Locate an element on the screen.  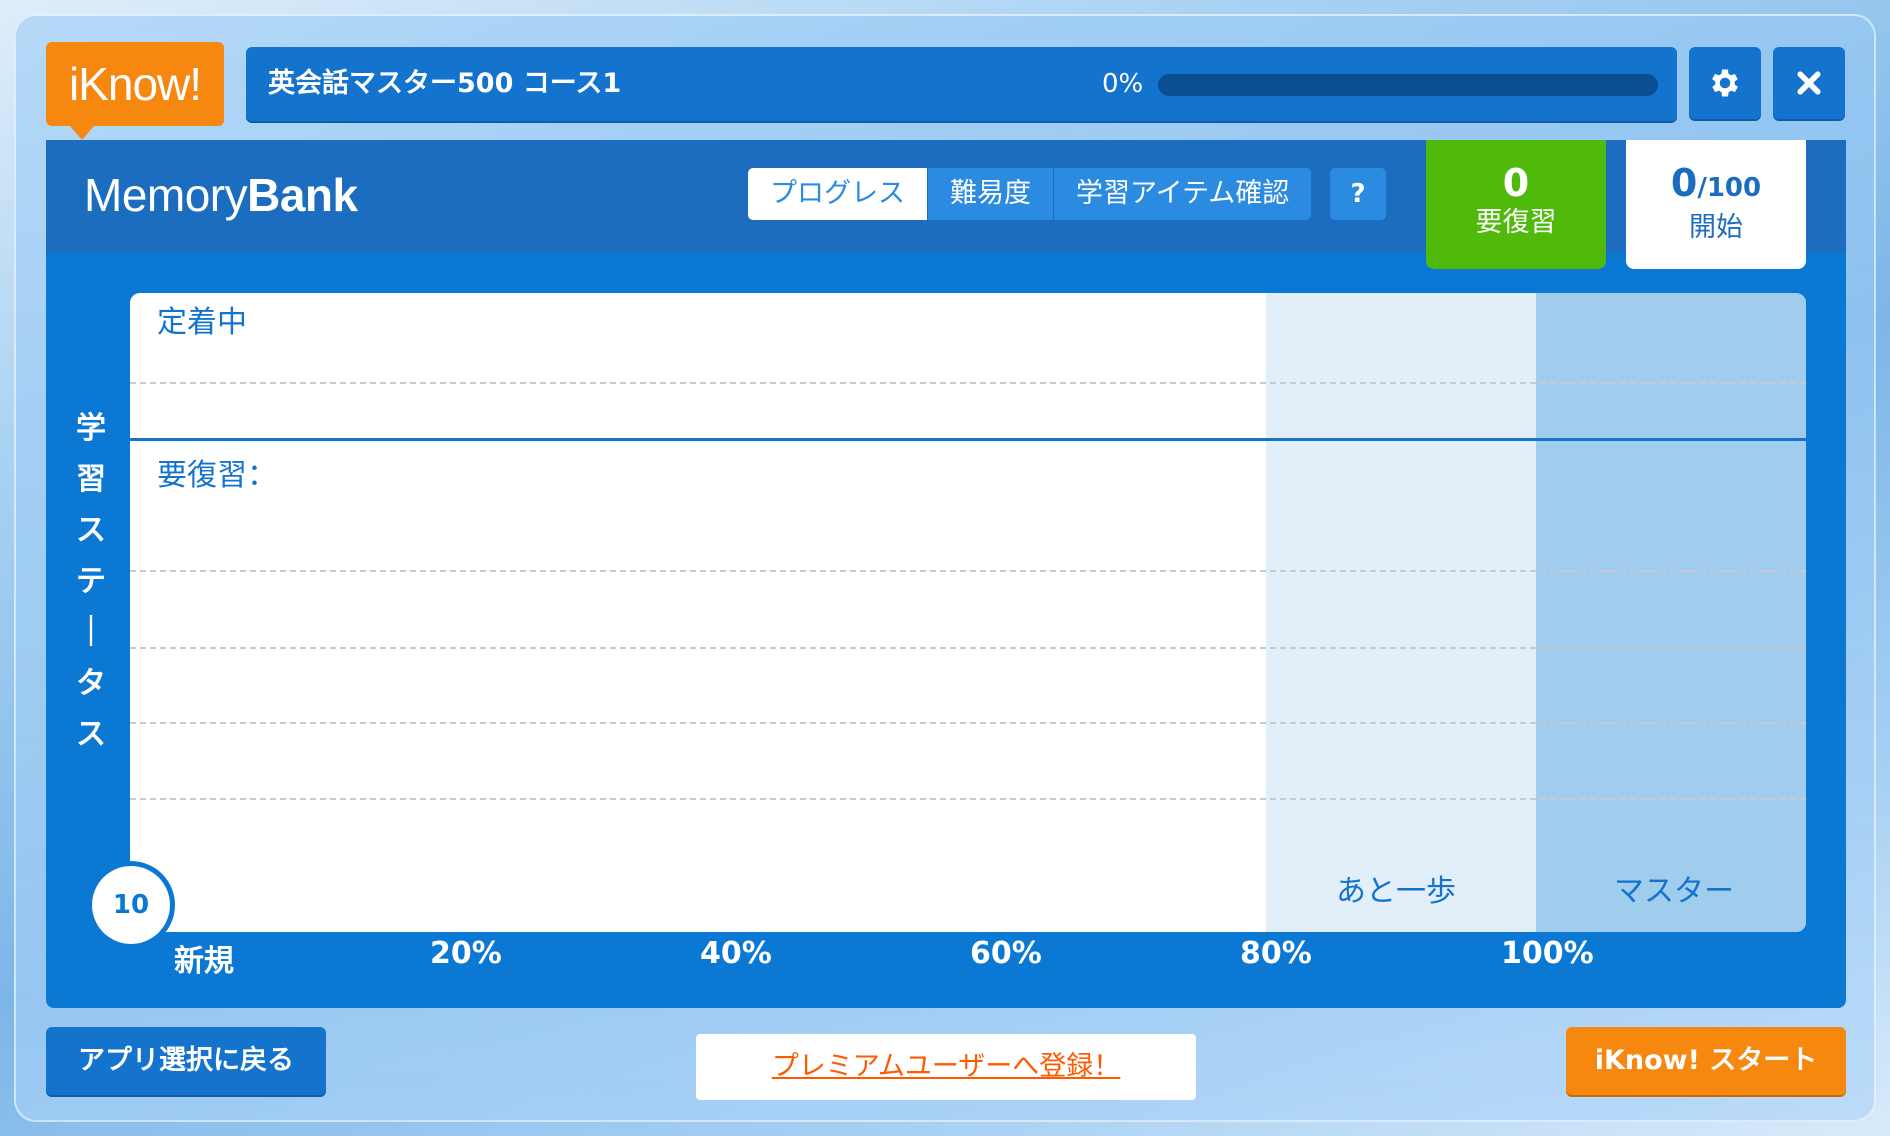
x-label-80: 80% is located at coordinates (1276, 953).